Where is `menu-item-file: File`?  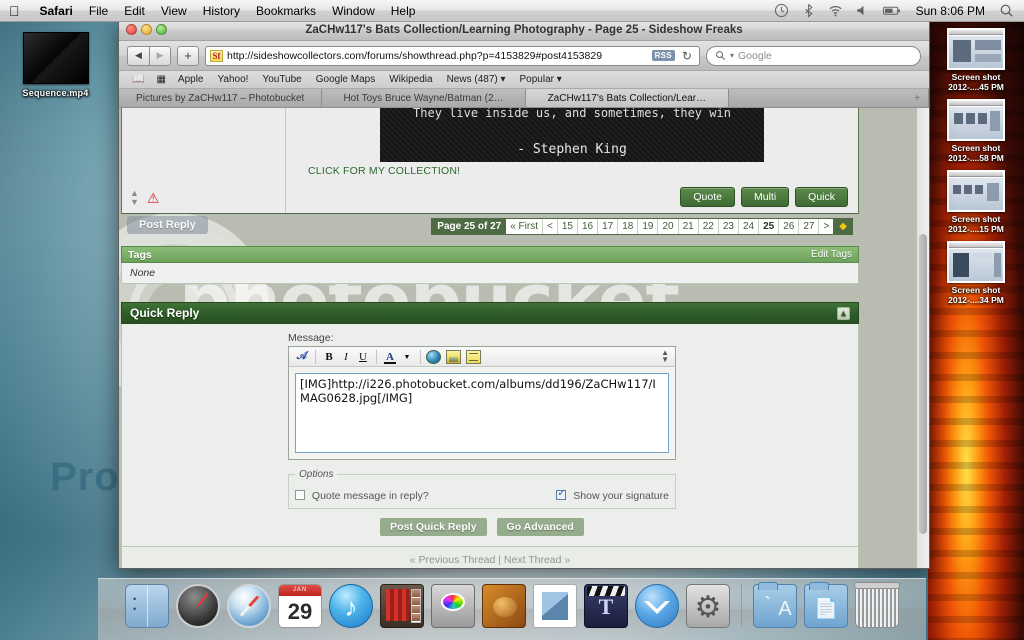
menu-item-file: File is located at coordinates (98, 11).